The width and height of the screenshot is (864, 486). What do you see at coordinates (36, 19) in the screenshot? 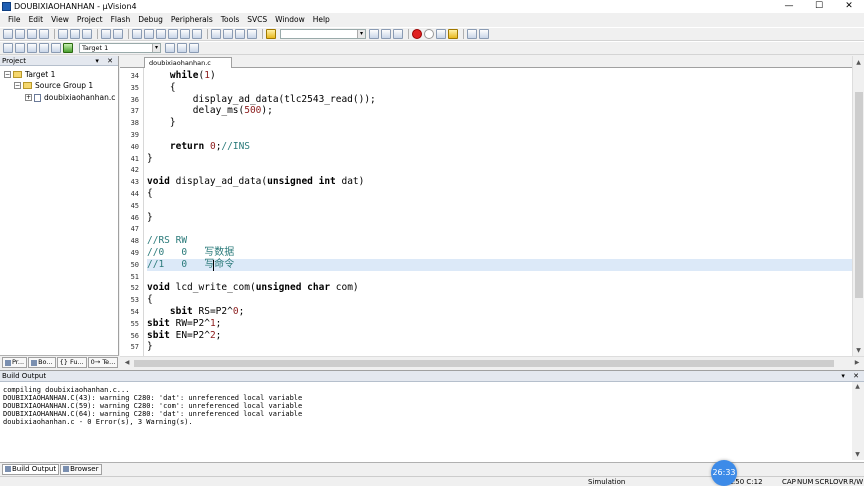
I see `menu-edit: Edit` at bounding box center [36, 19].